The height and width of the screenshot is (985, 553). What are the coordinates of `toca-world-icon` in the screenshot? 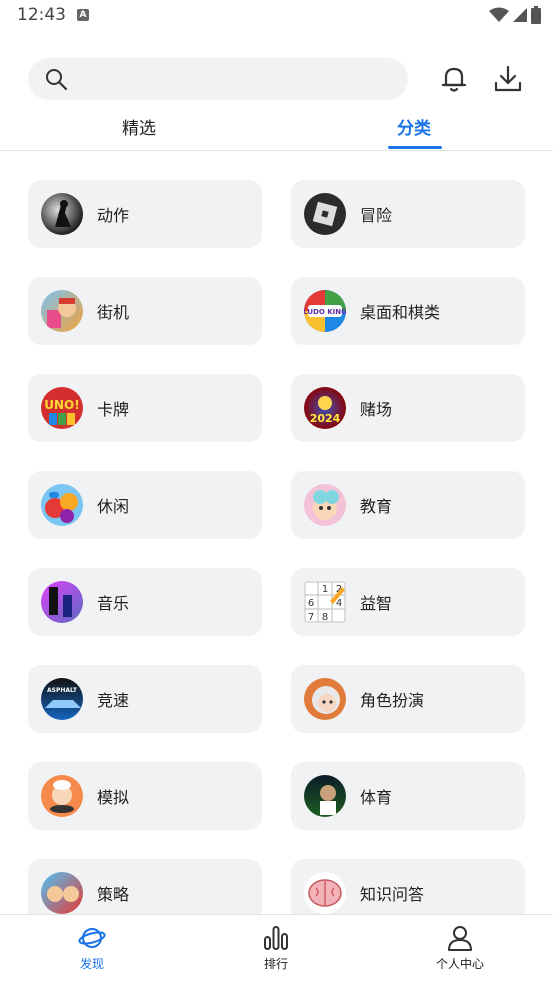 It's located at (325, 505).